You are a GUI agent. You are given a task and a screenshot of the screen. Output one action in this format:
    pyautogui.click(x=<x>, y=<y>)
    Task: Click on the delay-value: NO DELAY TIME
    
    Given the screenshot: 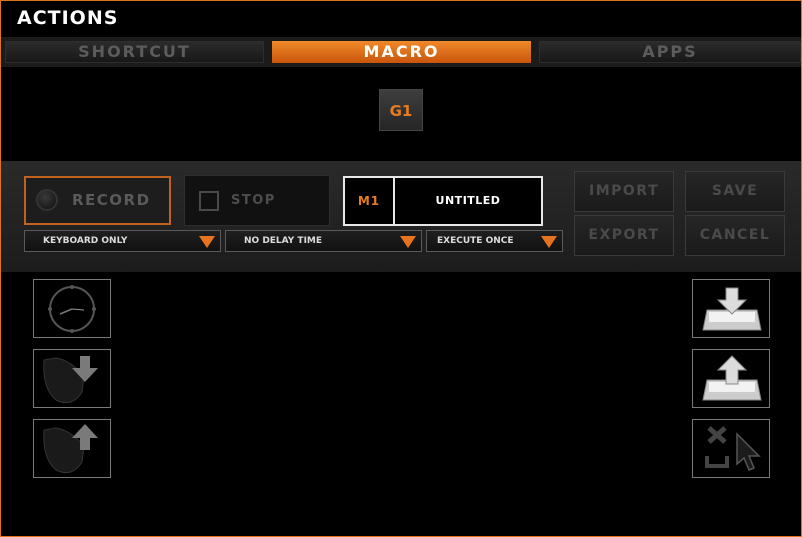 What is the action you would take?
    pyautogui.click(x=283, y=241)
    